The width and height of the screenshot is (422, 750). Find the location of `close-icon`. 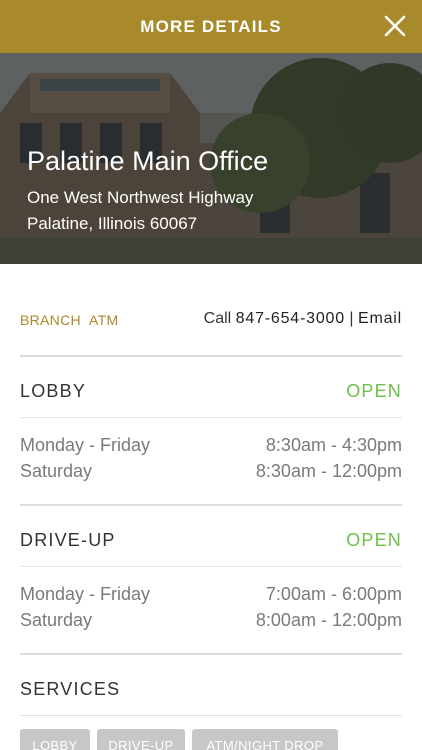

close-icon is located at coordinates (395, 26).